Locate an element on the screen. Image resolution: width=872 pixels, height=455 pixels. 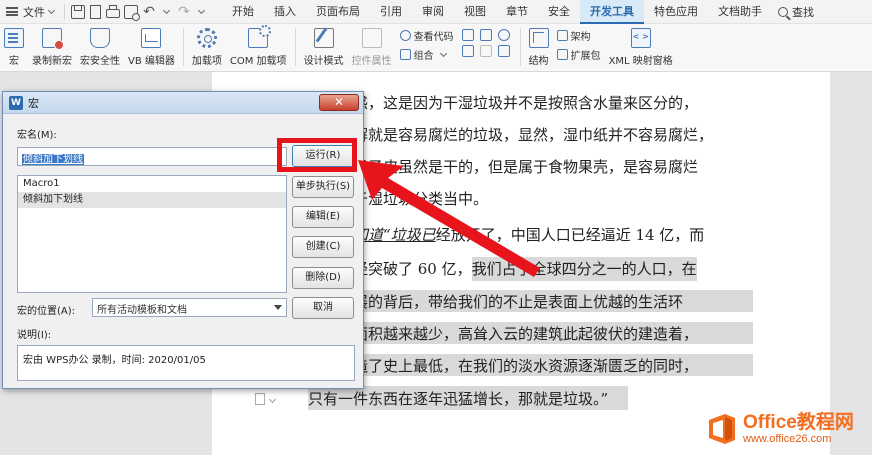
site-watermark: Office教程网 www.office26.com is located at coordinates (787, 429).